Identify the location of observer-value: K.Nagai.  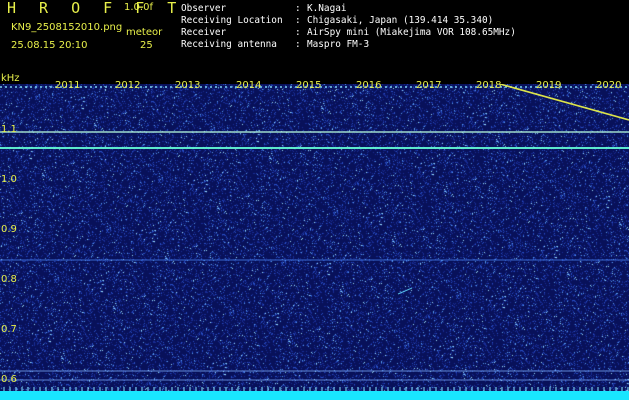
(327, 8).